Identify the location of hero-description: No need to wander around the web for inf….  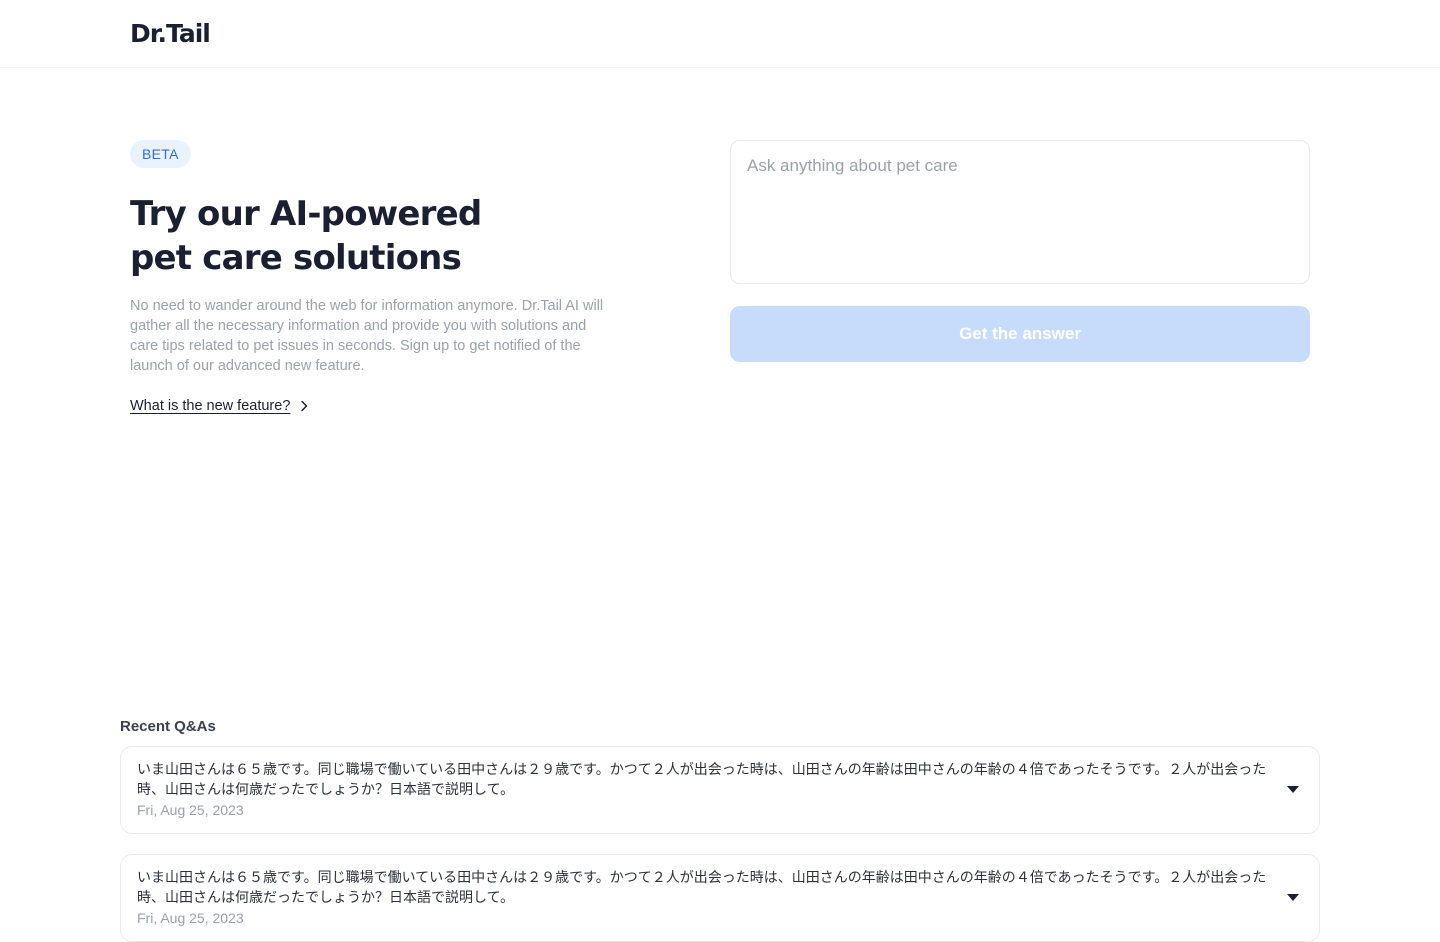
(367, 336).